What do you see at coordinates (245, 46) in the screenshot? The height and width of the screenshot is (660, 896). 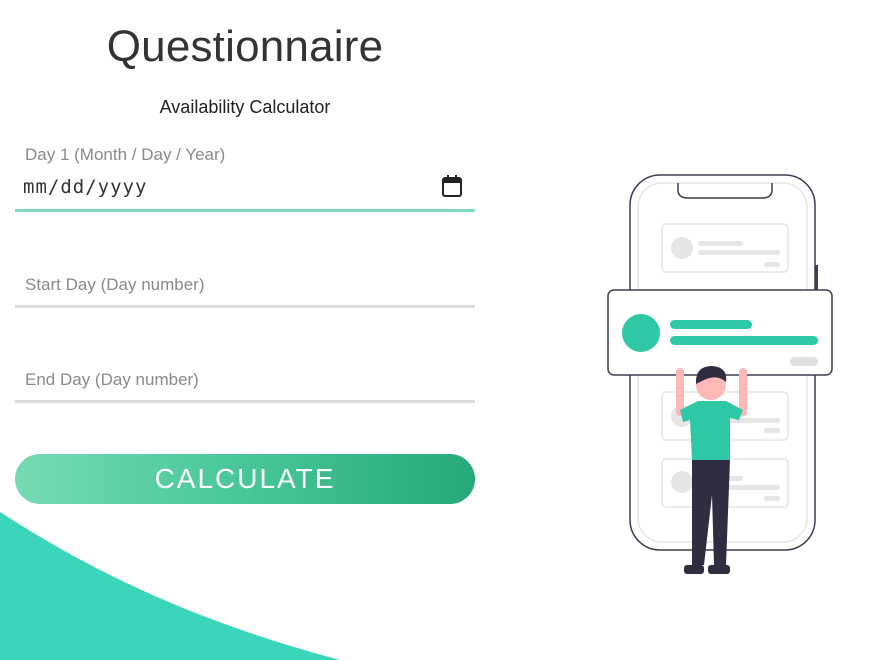 I see `page-title: Questionnaire` at bounding box center [245, 46].